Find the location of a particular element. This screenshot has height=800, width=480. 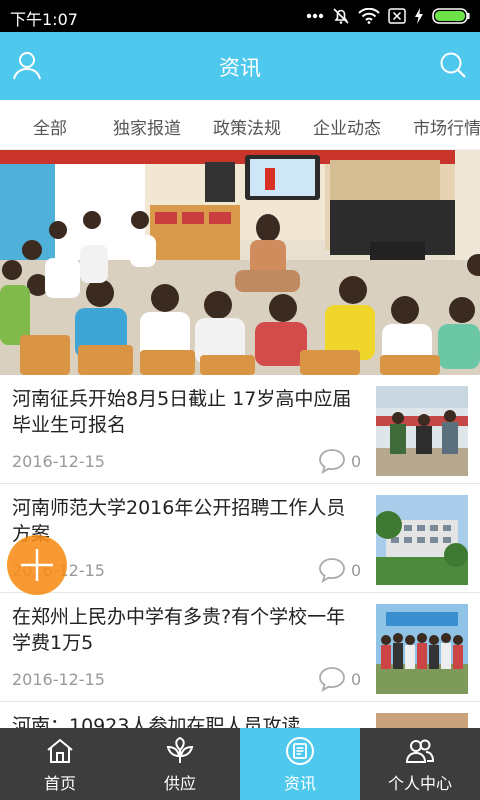

plus-icon is located at coordinates (37, 565).